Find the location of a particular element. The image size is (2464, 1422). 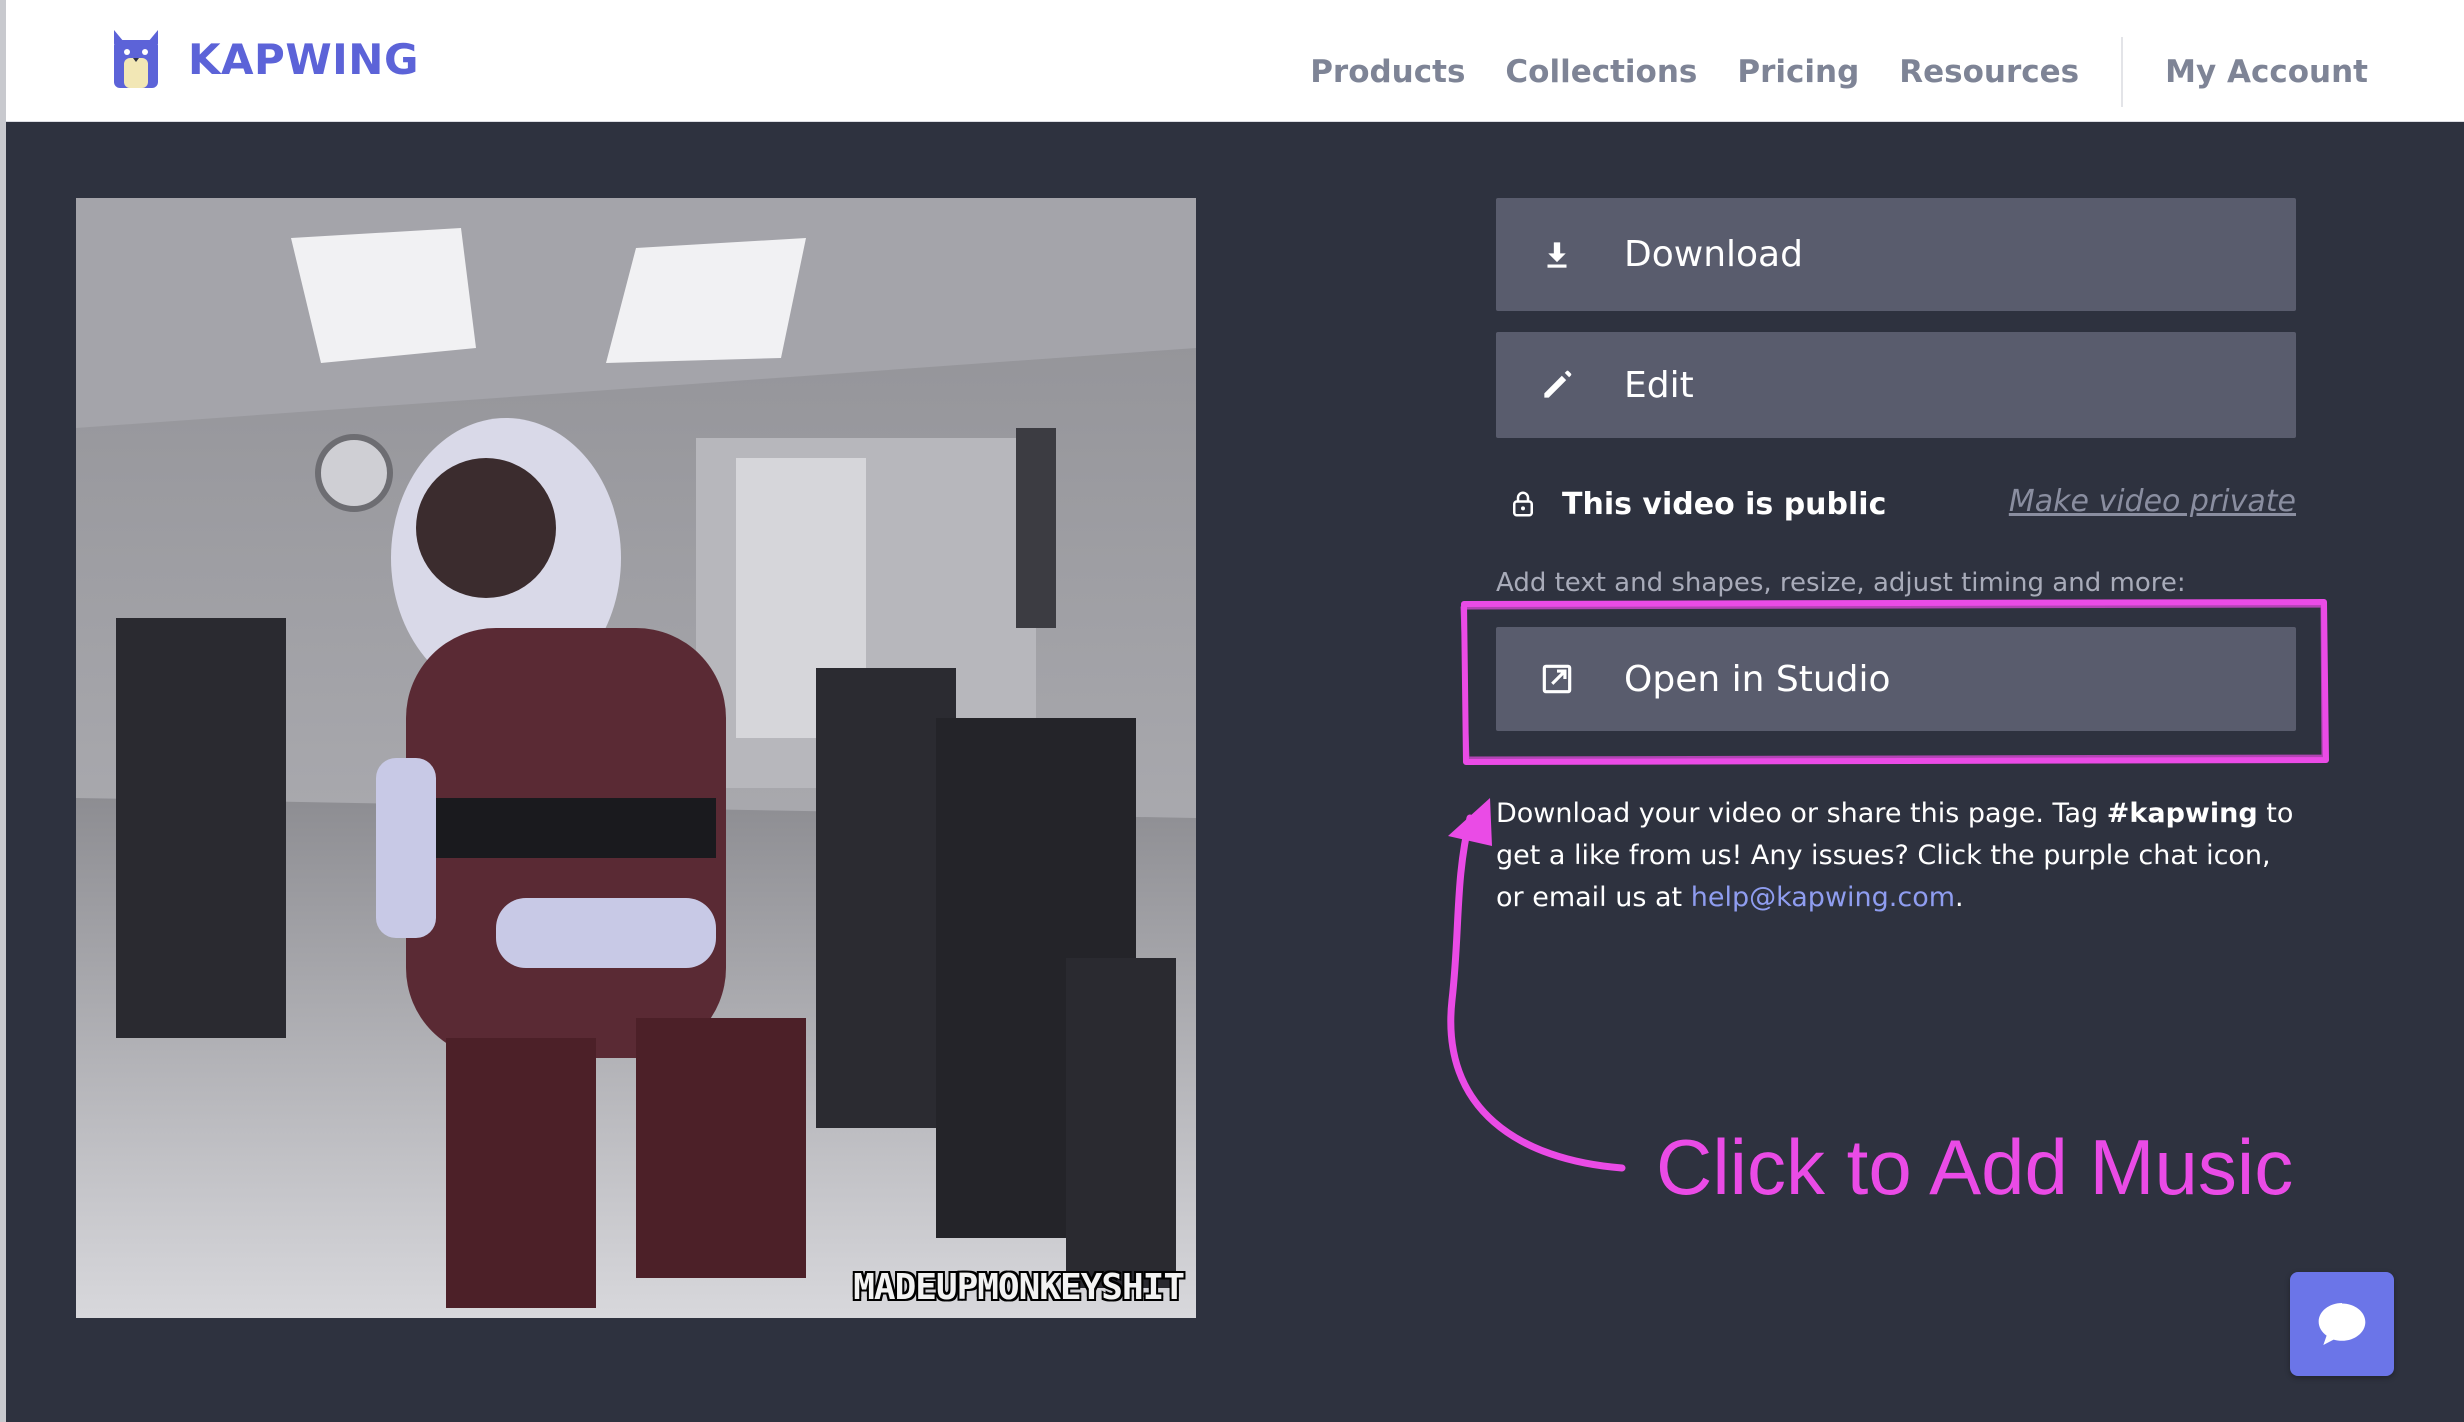

nav-collections: Collections is located at coordinates (1601, 72).